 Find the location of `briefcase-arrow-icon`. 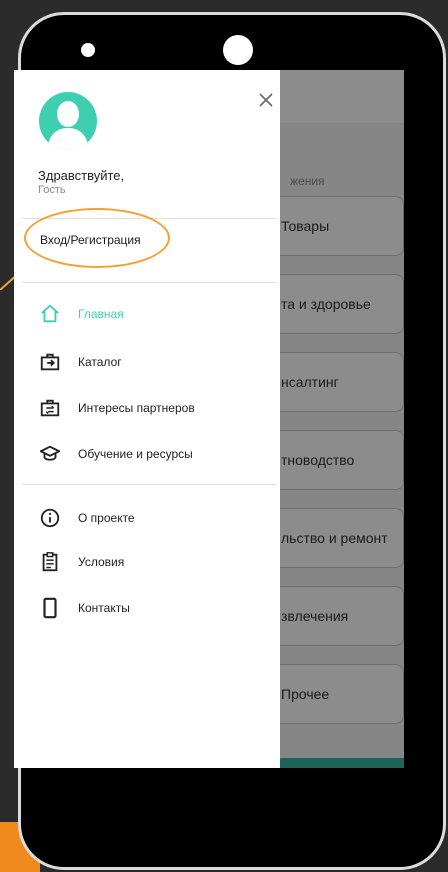

briefcase-arrow-icon is located at coordinates (50, 362).